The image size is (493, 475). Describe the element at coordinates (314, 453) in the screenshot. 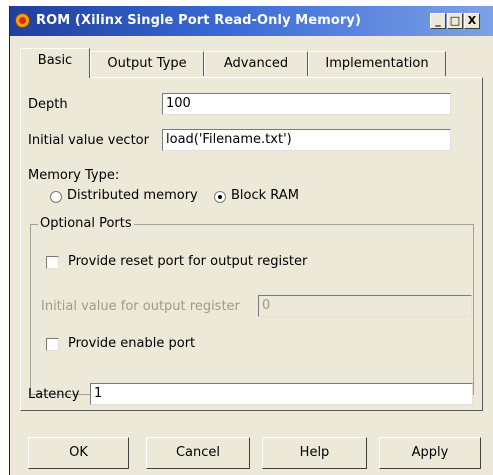

I see `help-button: Help` at that location.